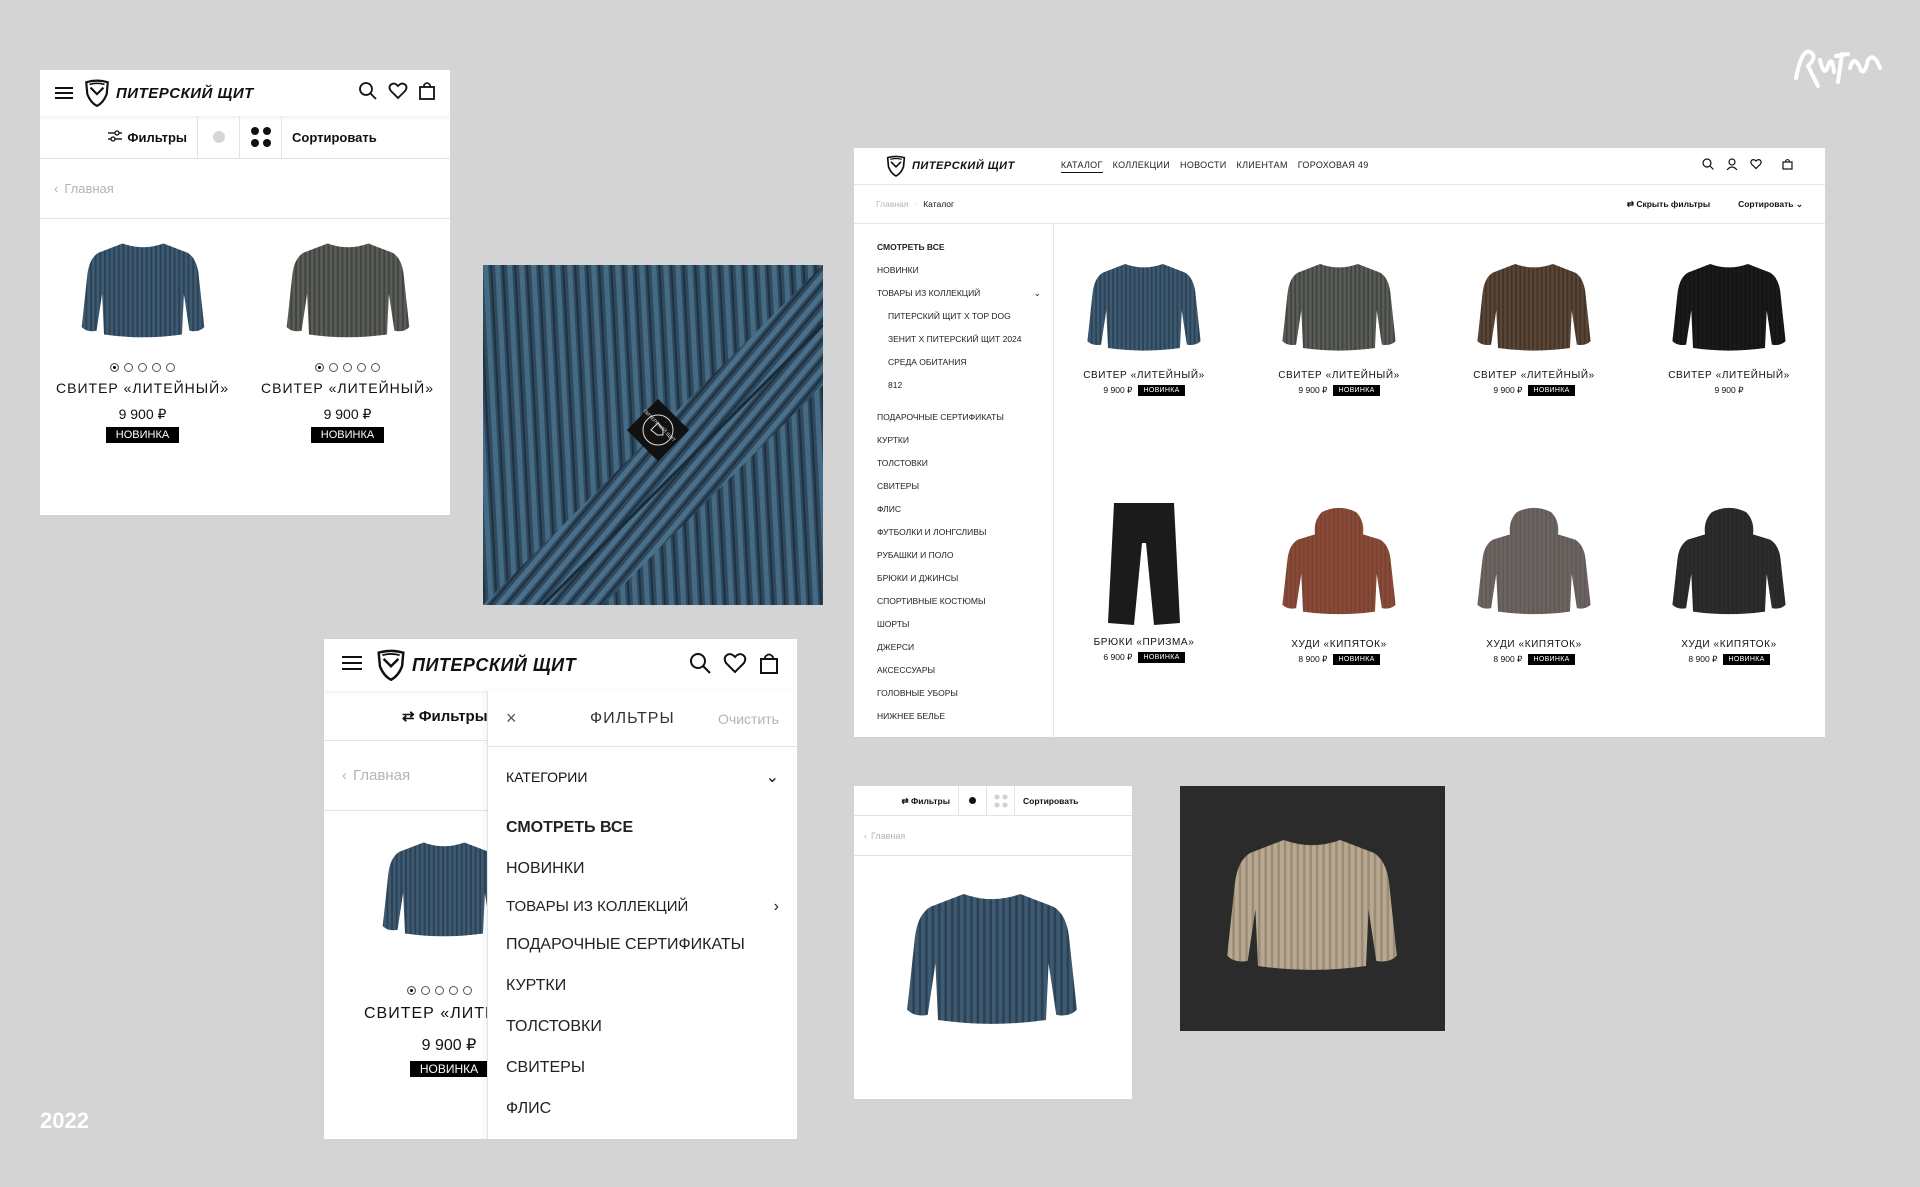 This screenshot has width=1920, height=1187. What do you see at coordinates (965, 624) in the screenshot?
I see `sidebar-item: ШОРТЫ` at bounding box center [965, 624].